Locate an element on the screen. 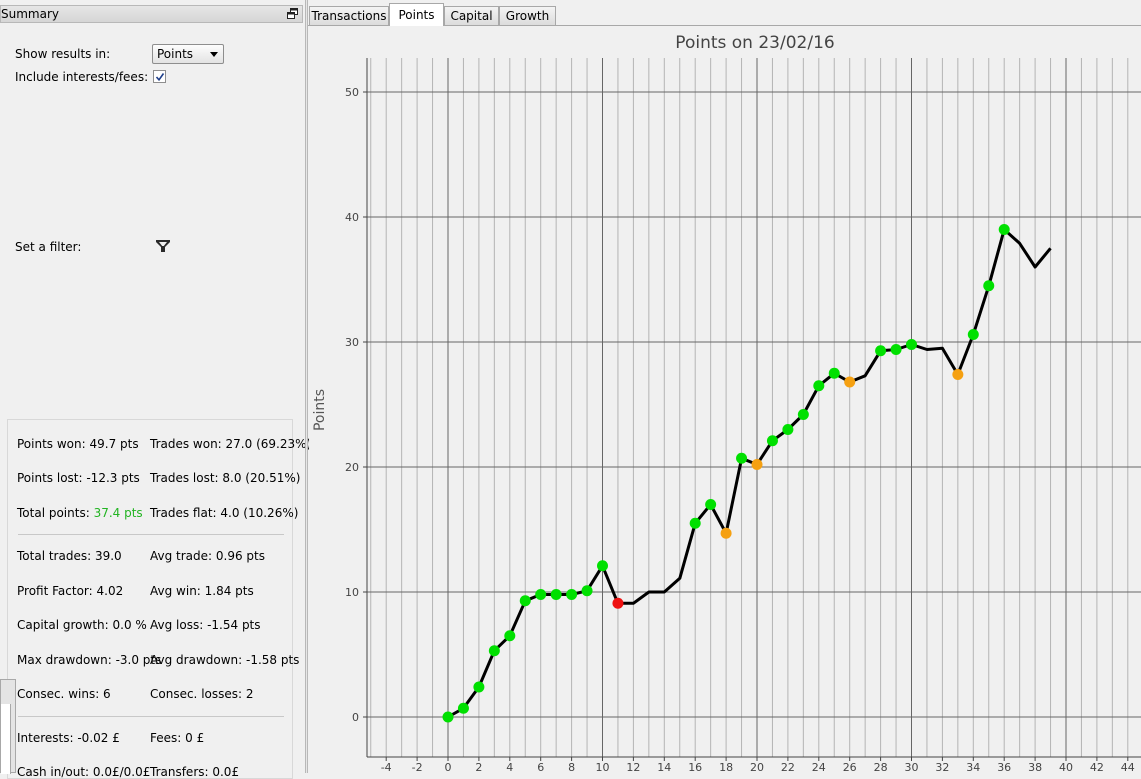 The width and height of the screenshot is (1141, 779). avg-drawdown: Avg drawdown: -1.58 pts is located at coordinates (225, 660).